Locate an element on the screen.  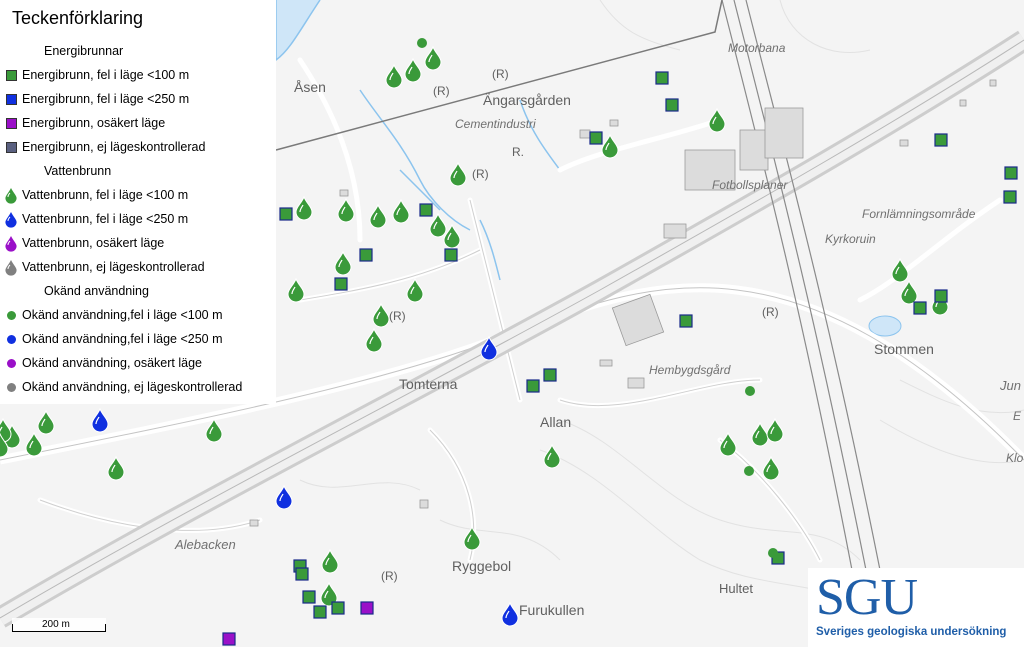
label-stommen: Stommen is located at coordinates (904, 349).